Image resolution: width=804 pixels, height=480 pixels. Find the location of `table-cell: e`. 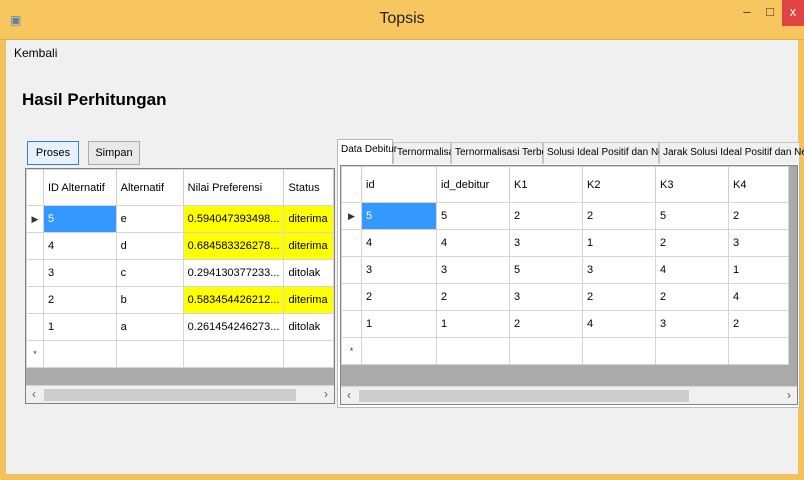

table-cell: e is located at coordinates (149, 219).